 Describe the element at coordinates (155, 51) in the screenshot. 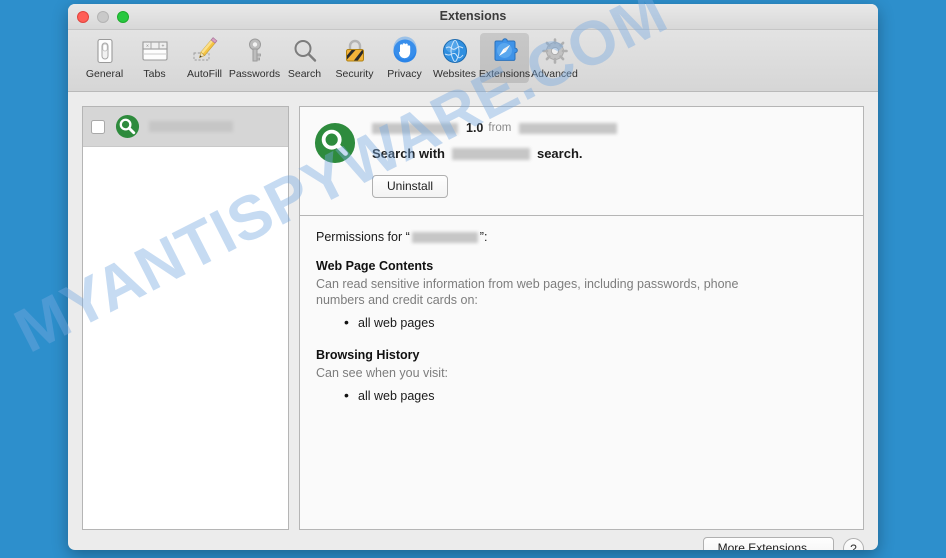

I see `tabs-icon: × +` at that location.